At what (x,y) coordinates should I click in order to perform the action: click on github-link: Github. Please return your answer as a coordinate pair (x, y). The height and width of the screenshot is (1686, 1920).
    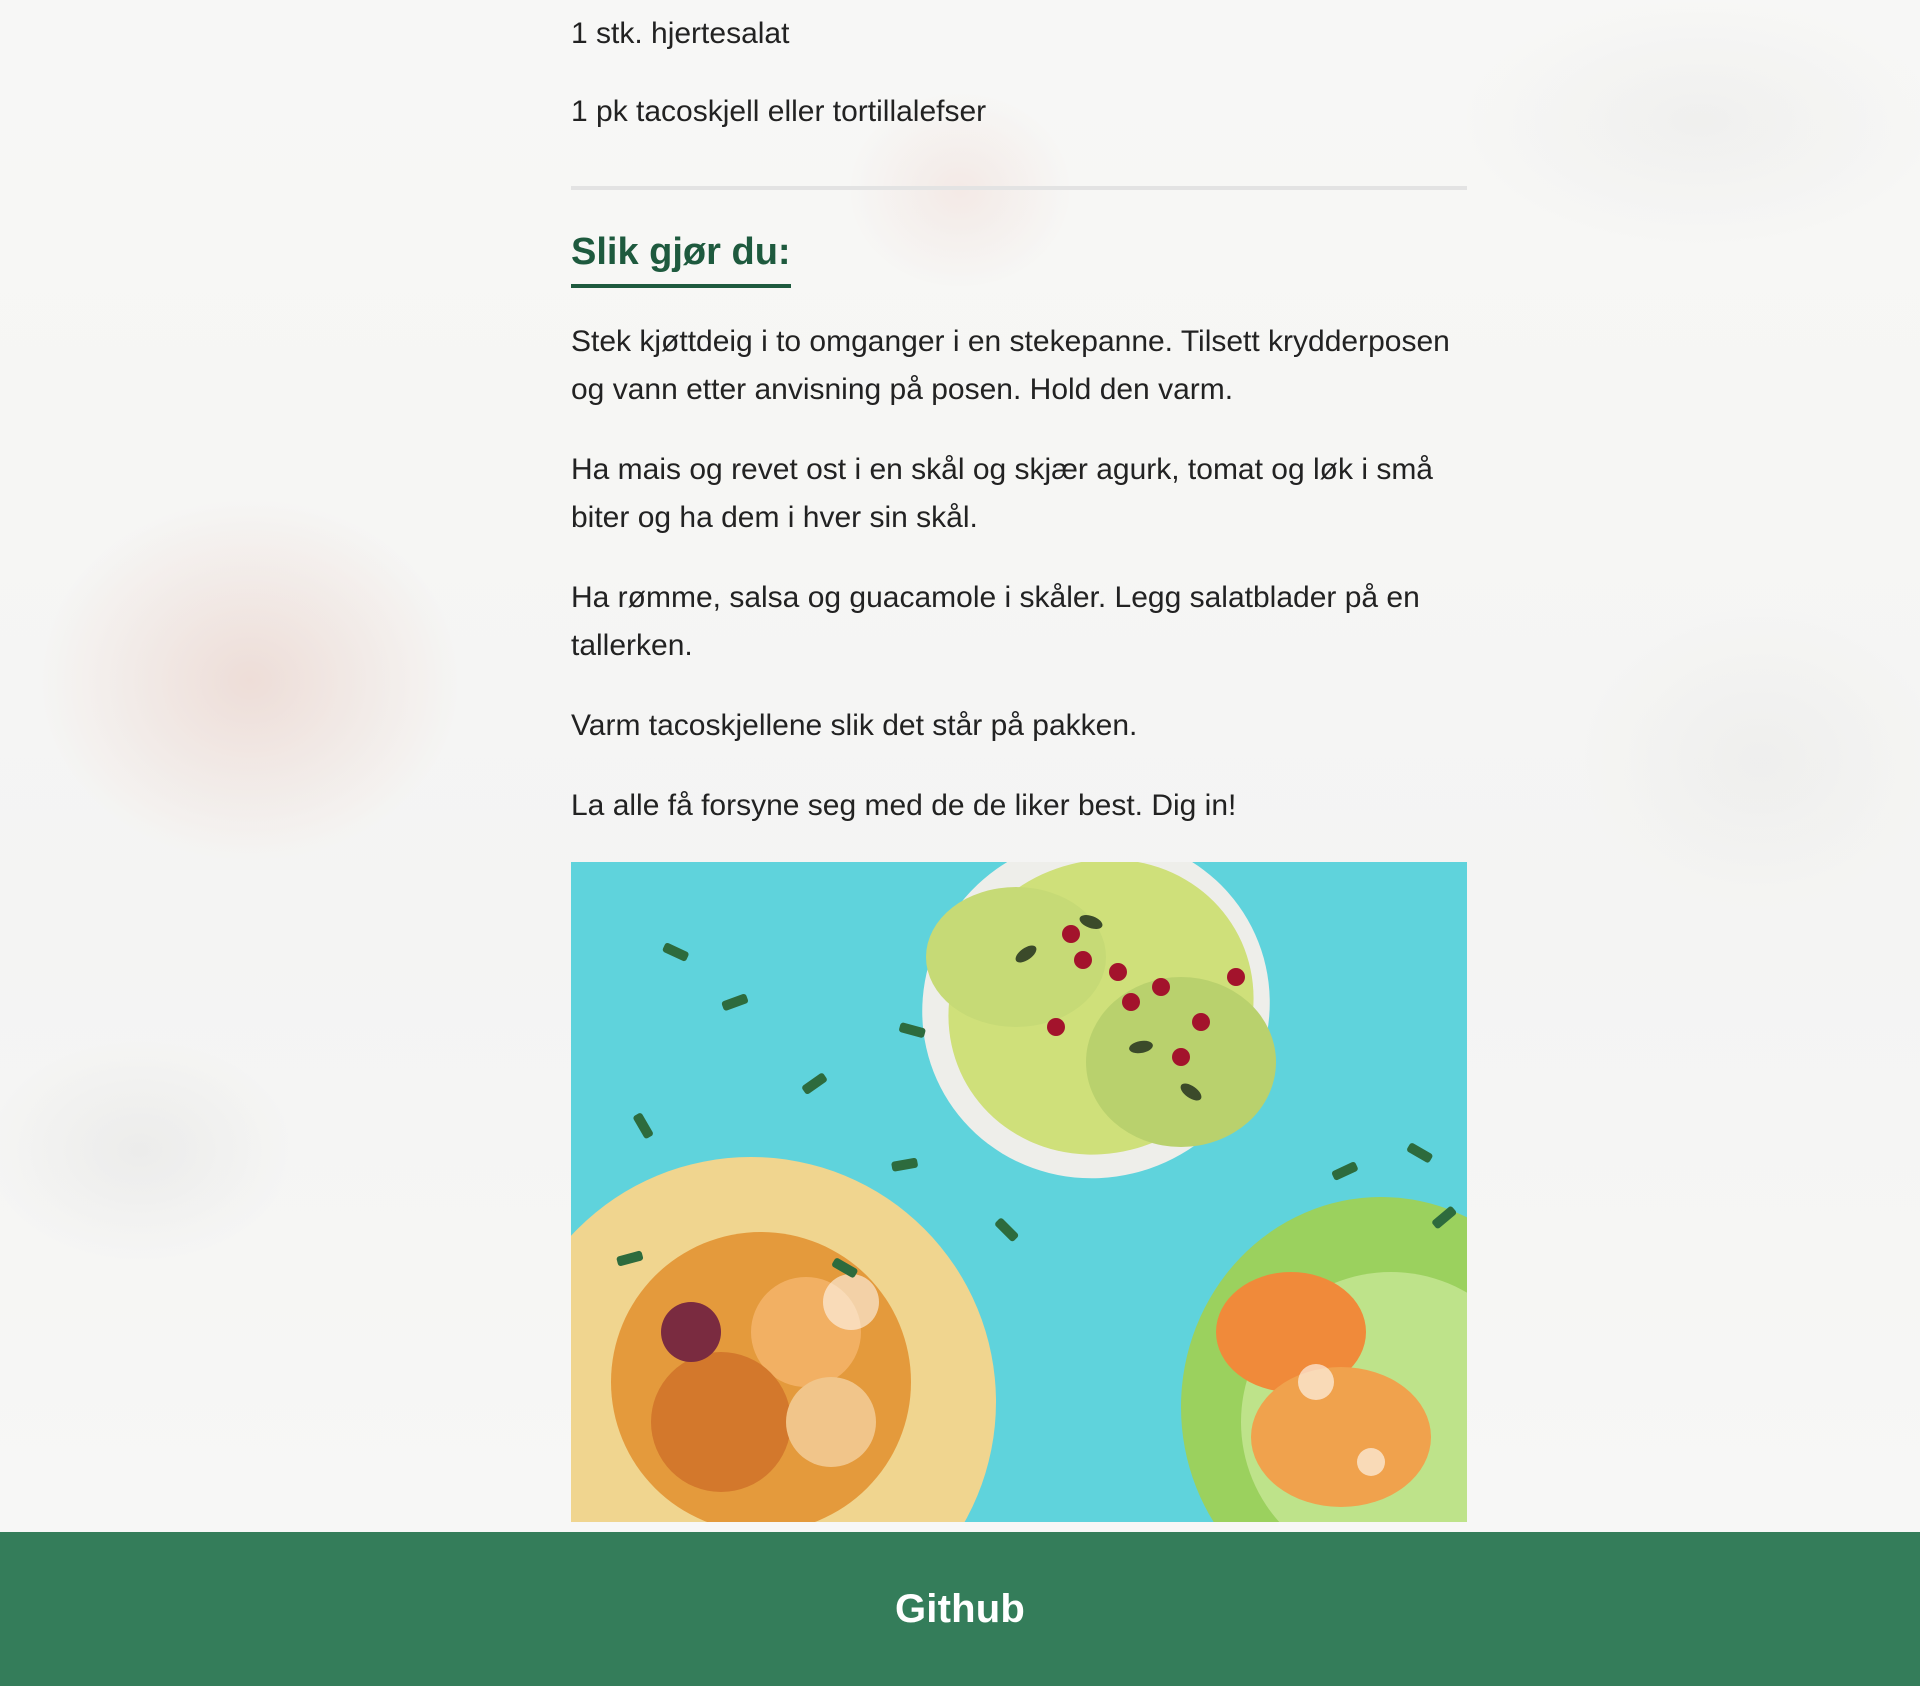
    Looking at the image, I should click on (960, 1609).